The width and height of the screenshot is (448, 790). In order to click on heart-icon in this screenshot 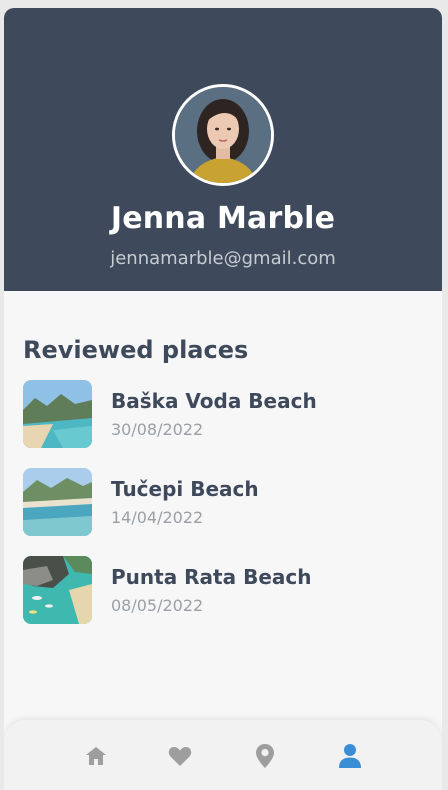, I will do `click(180, 756)`.